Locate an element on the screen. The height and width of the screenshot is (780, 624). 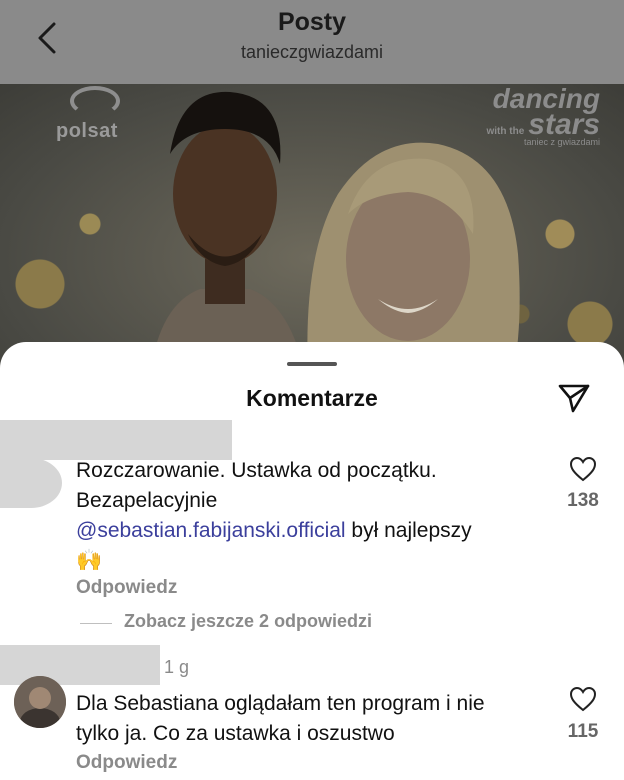
top-header: Posty tanieczgwiazdami is located at coordinates (312, 42).